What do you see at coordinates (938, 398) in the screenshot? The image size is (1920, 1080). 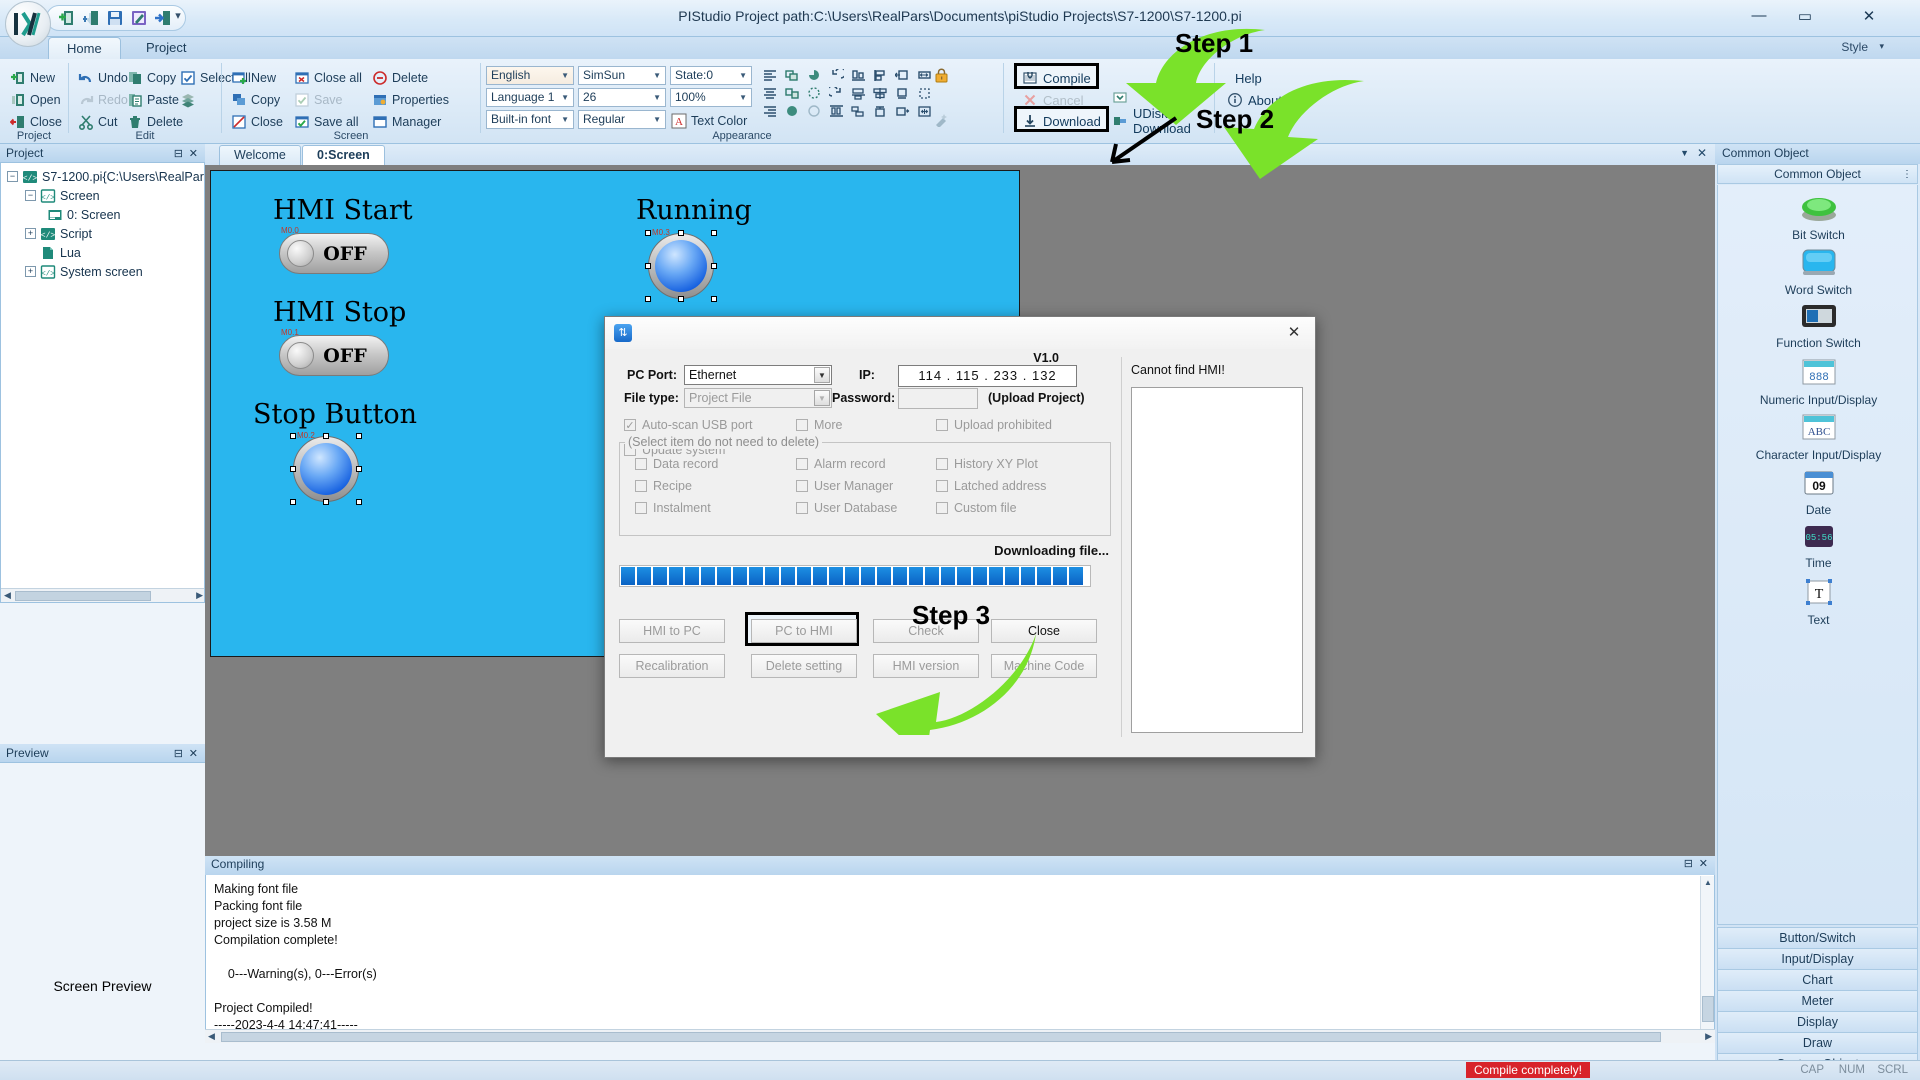 I see `password-input` at bounding box center [938, 398].